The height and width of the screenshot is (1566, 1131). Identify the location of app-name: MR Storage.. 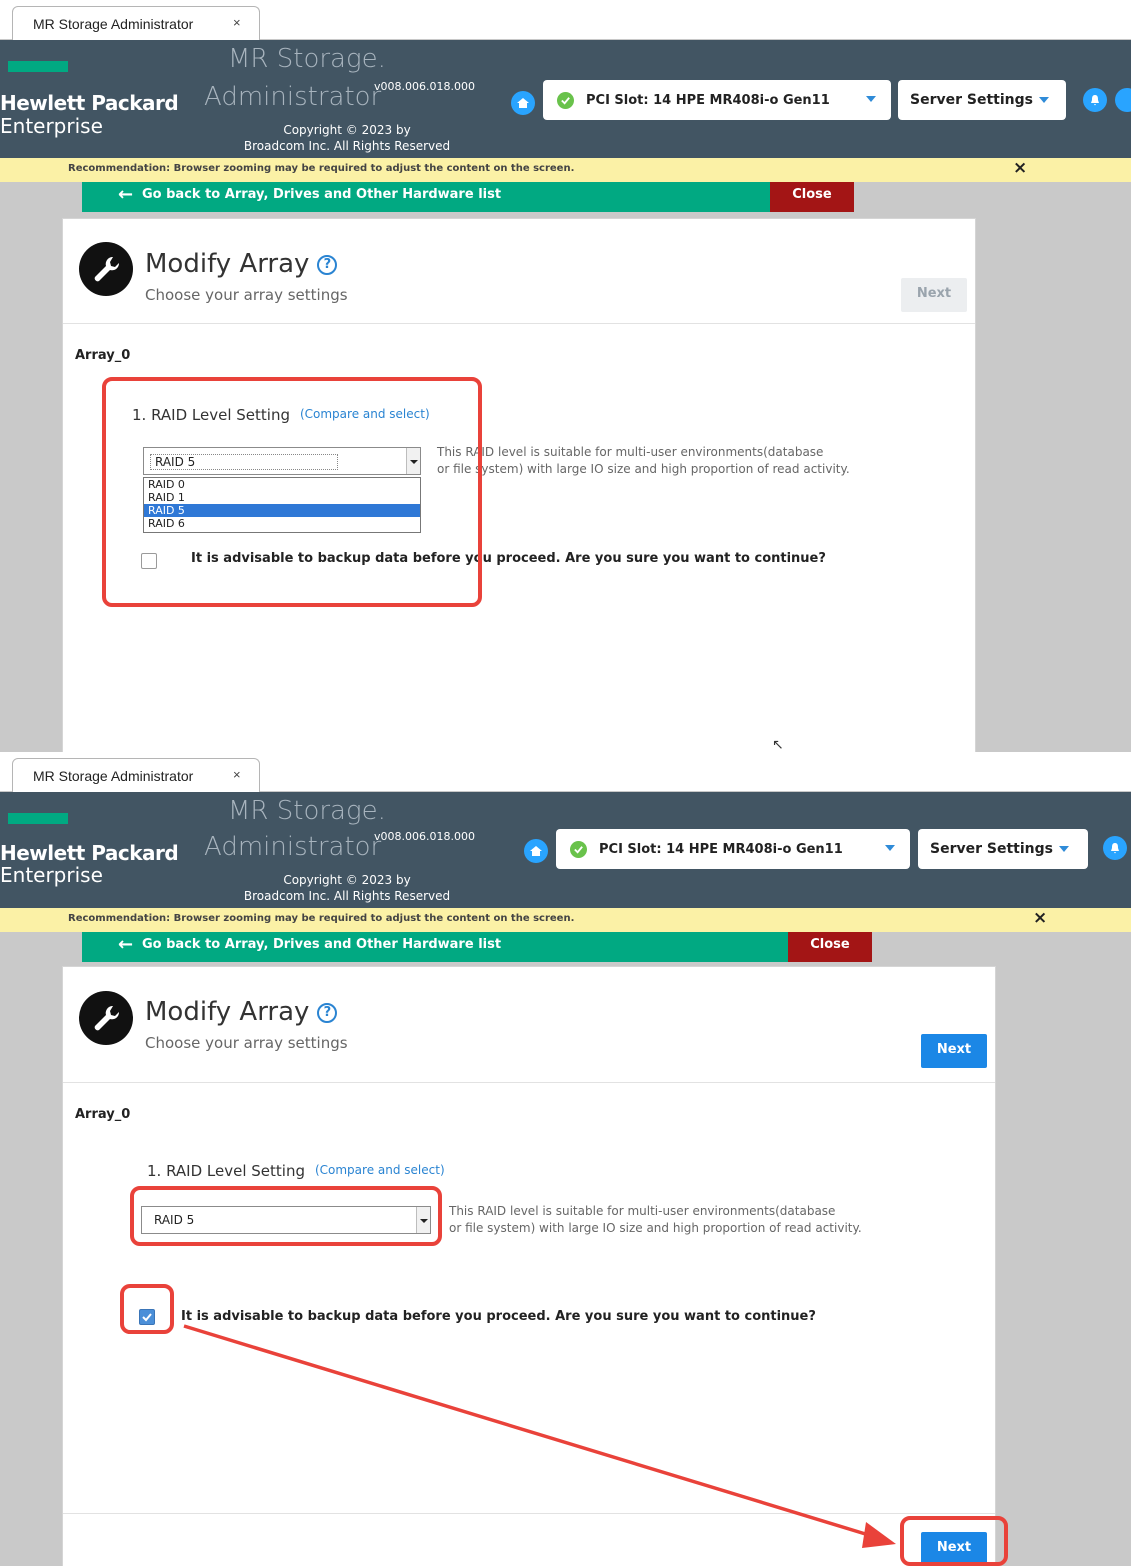
(307, 59).